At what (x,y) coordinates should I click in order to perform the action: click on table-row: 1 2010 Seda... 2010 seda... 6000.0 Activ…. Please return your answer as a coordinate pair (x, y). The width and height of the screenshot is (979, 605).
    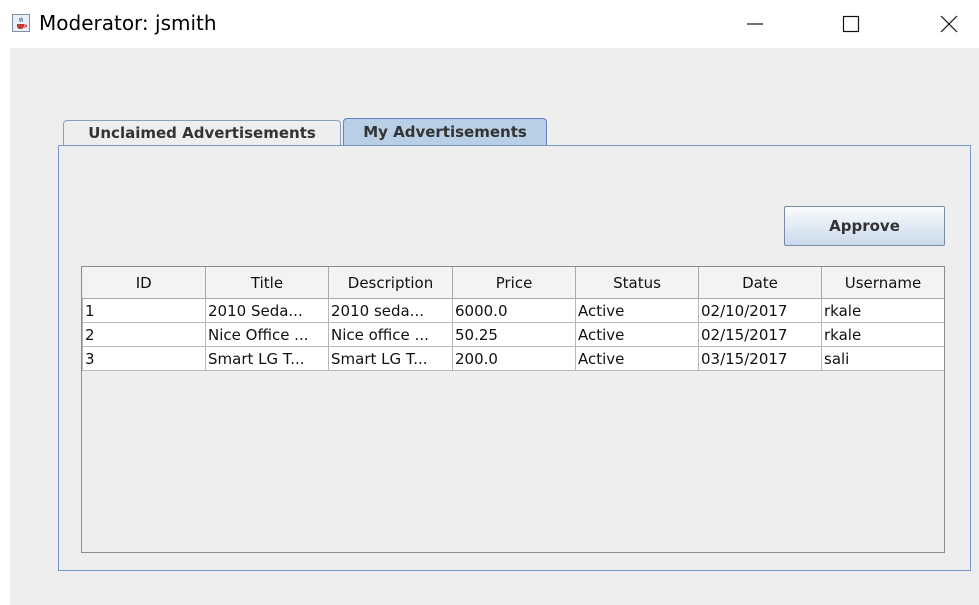
    Looking at the image, I should click on (513, 310).